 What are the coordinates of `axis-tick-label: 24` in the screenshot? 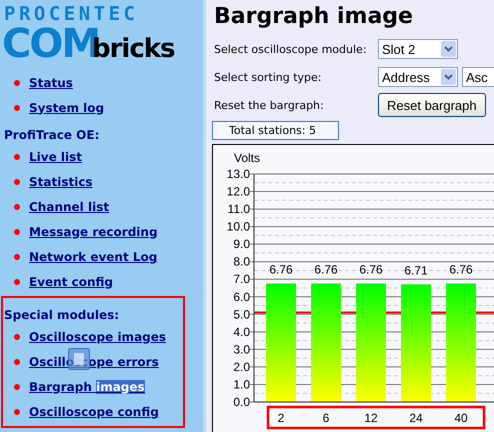 It's located at (416, 418).